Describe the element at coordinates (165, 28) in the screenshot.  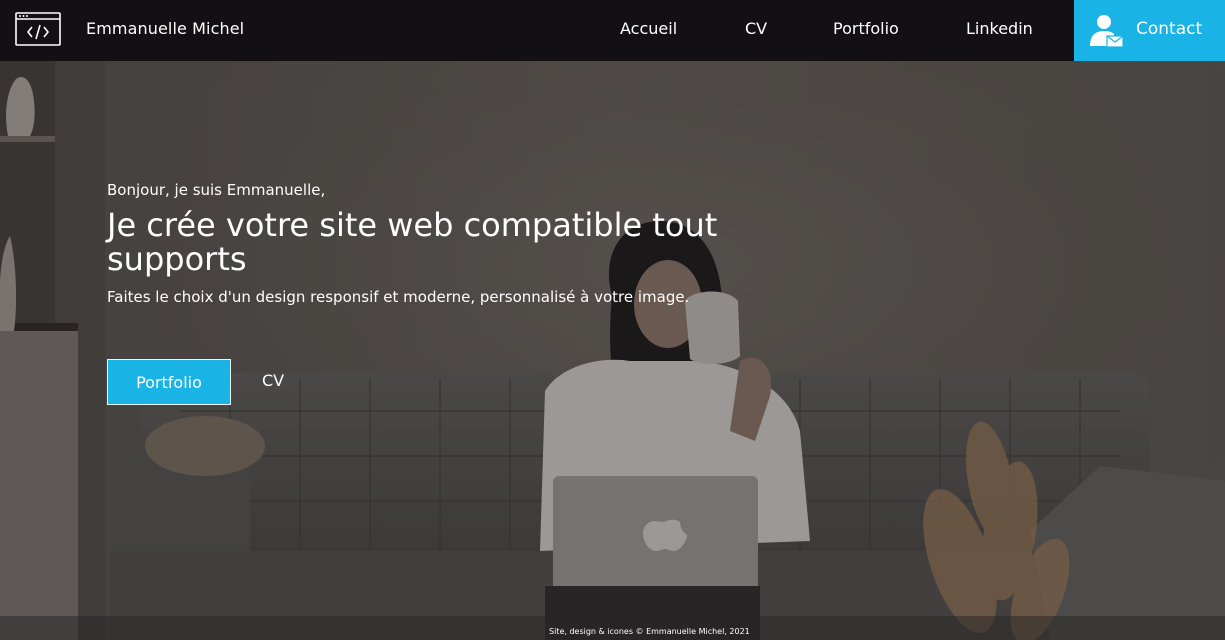
I see `brand-name: Emmanuelle Michel` at that location.